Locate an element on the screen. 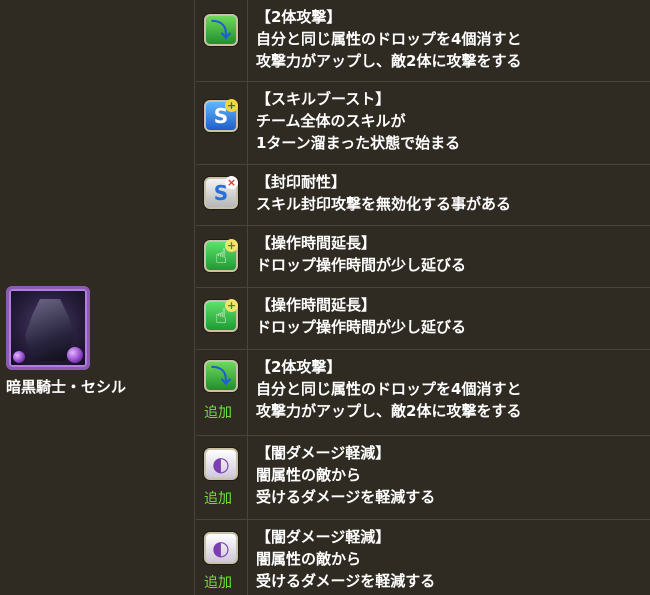 This screenshot has height=595, width=650. awakening-icon-cell: ⤵ 追加 is located at coordinates (222, 392).